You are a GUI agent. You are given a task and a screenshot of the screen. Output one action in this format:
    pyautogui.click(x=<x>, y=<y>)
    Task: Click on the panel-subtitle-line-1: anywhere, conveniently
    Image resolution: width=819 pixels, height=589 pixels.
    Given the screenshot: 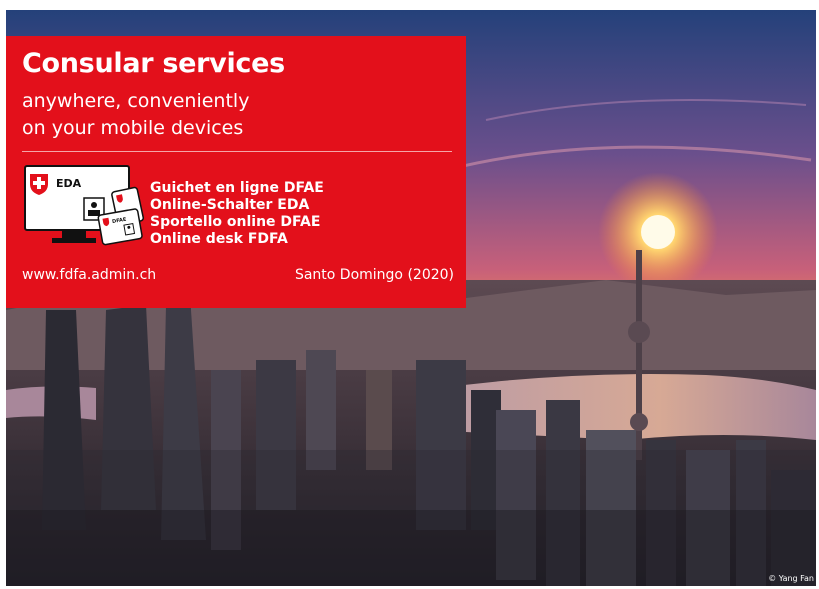 What is the action you would take?
    pyautogui.click(x=136, y=101)
    